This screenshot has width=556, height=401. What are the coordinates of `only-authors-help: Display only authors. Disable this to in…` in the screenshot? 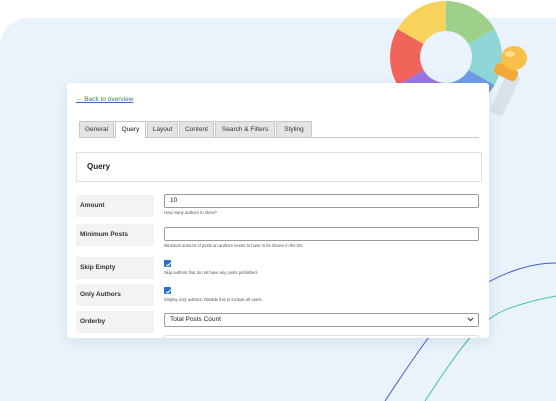 It's located at (213, 299).